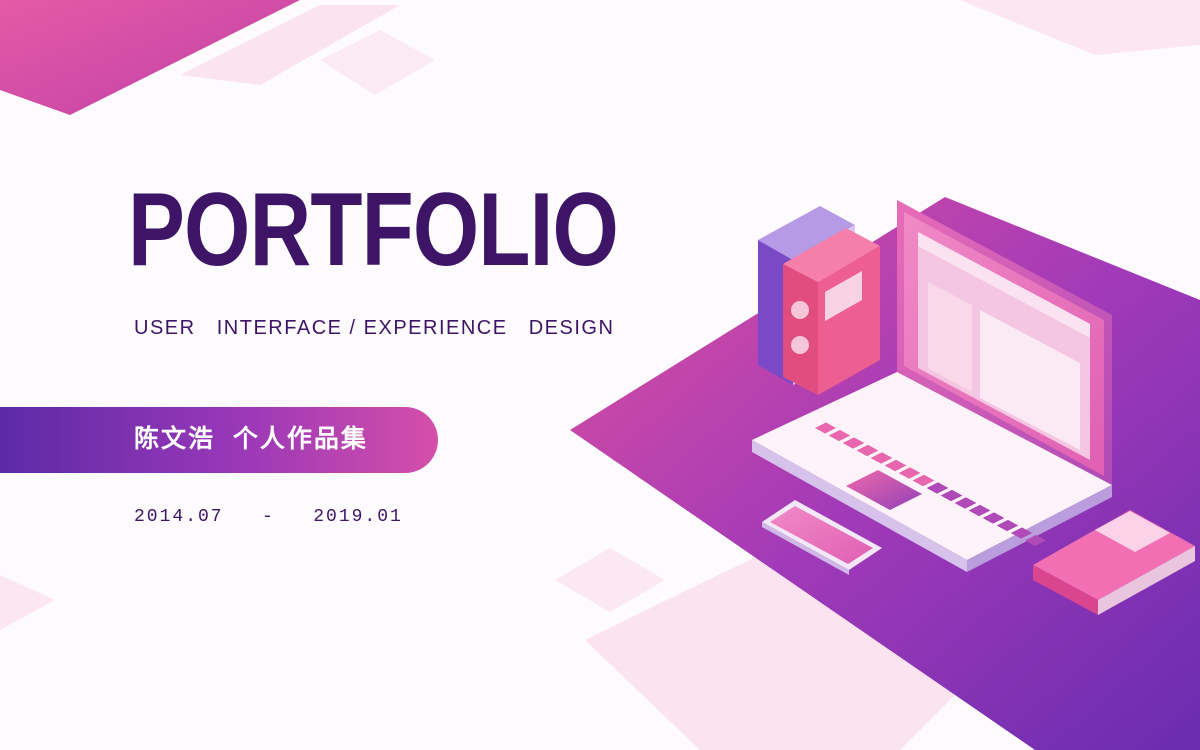 This screenshot has width=1200, height=750. Describe the element at coordinates (373, 230) in the screenshot. I see `page-title: PORTFOLIO` at that location.